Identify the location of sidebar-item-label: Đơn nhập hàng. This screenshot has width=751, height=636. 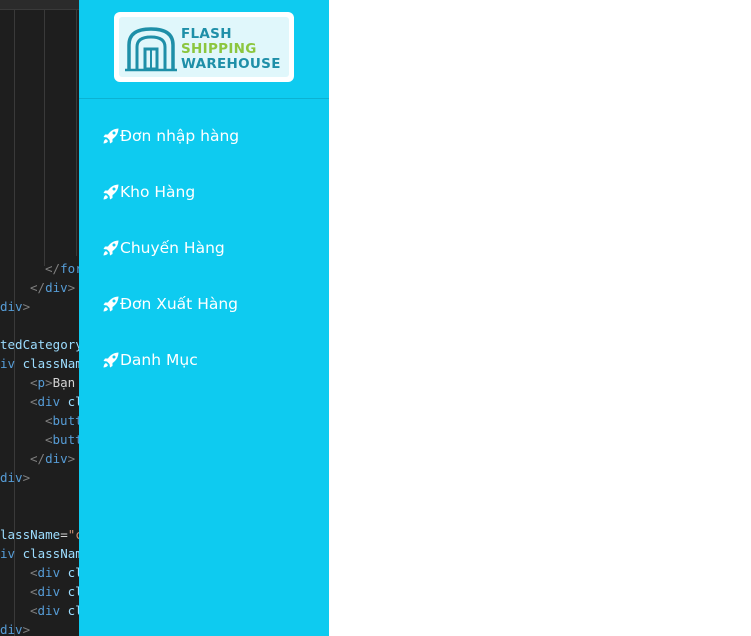
(180, 136).